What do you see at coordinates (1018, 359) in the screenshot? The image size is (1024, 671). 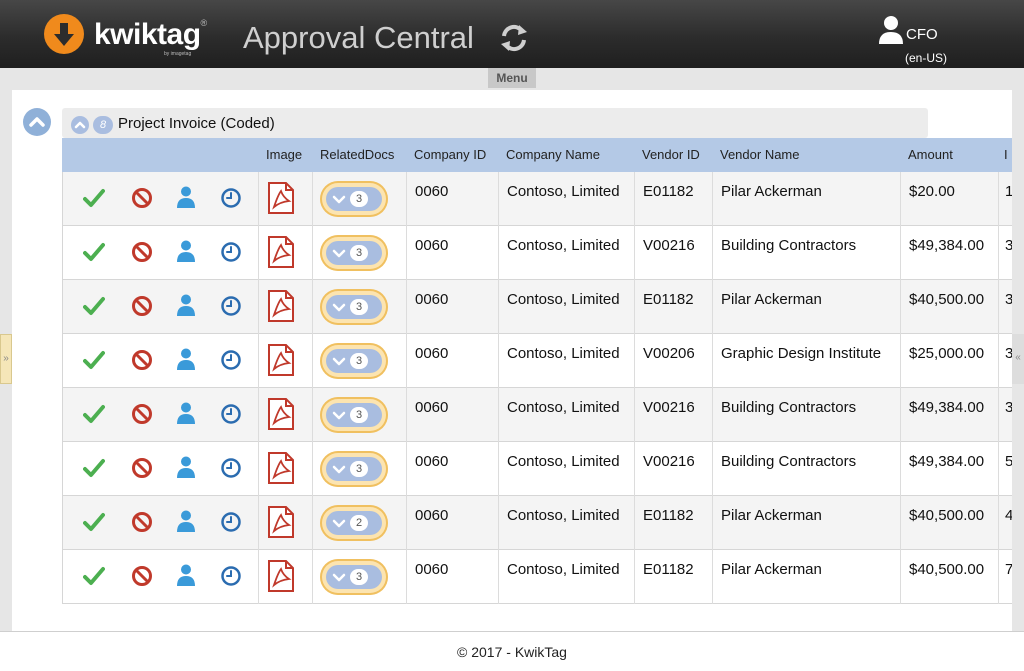 I see `double-chevron-left-icon: «` at bounding box center [1018, 359].